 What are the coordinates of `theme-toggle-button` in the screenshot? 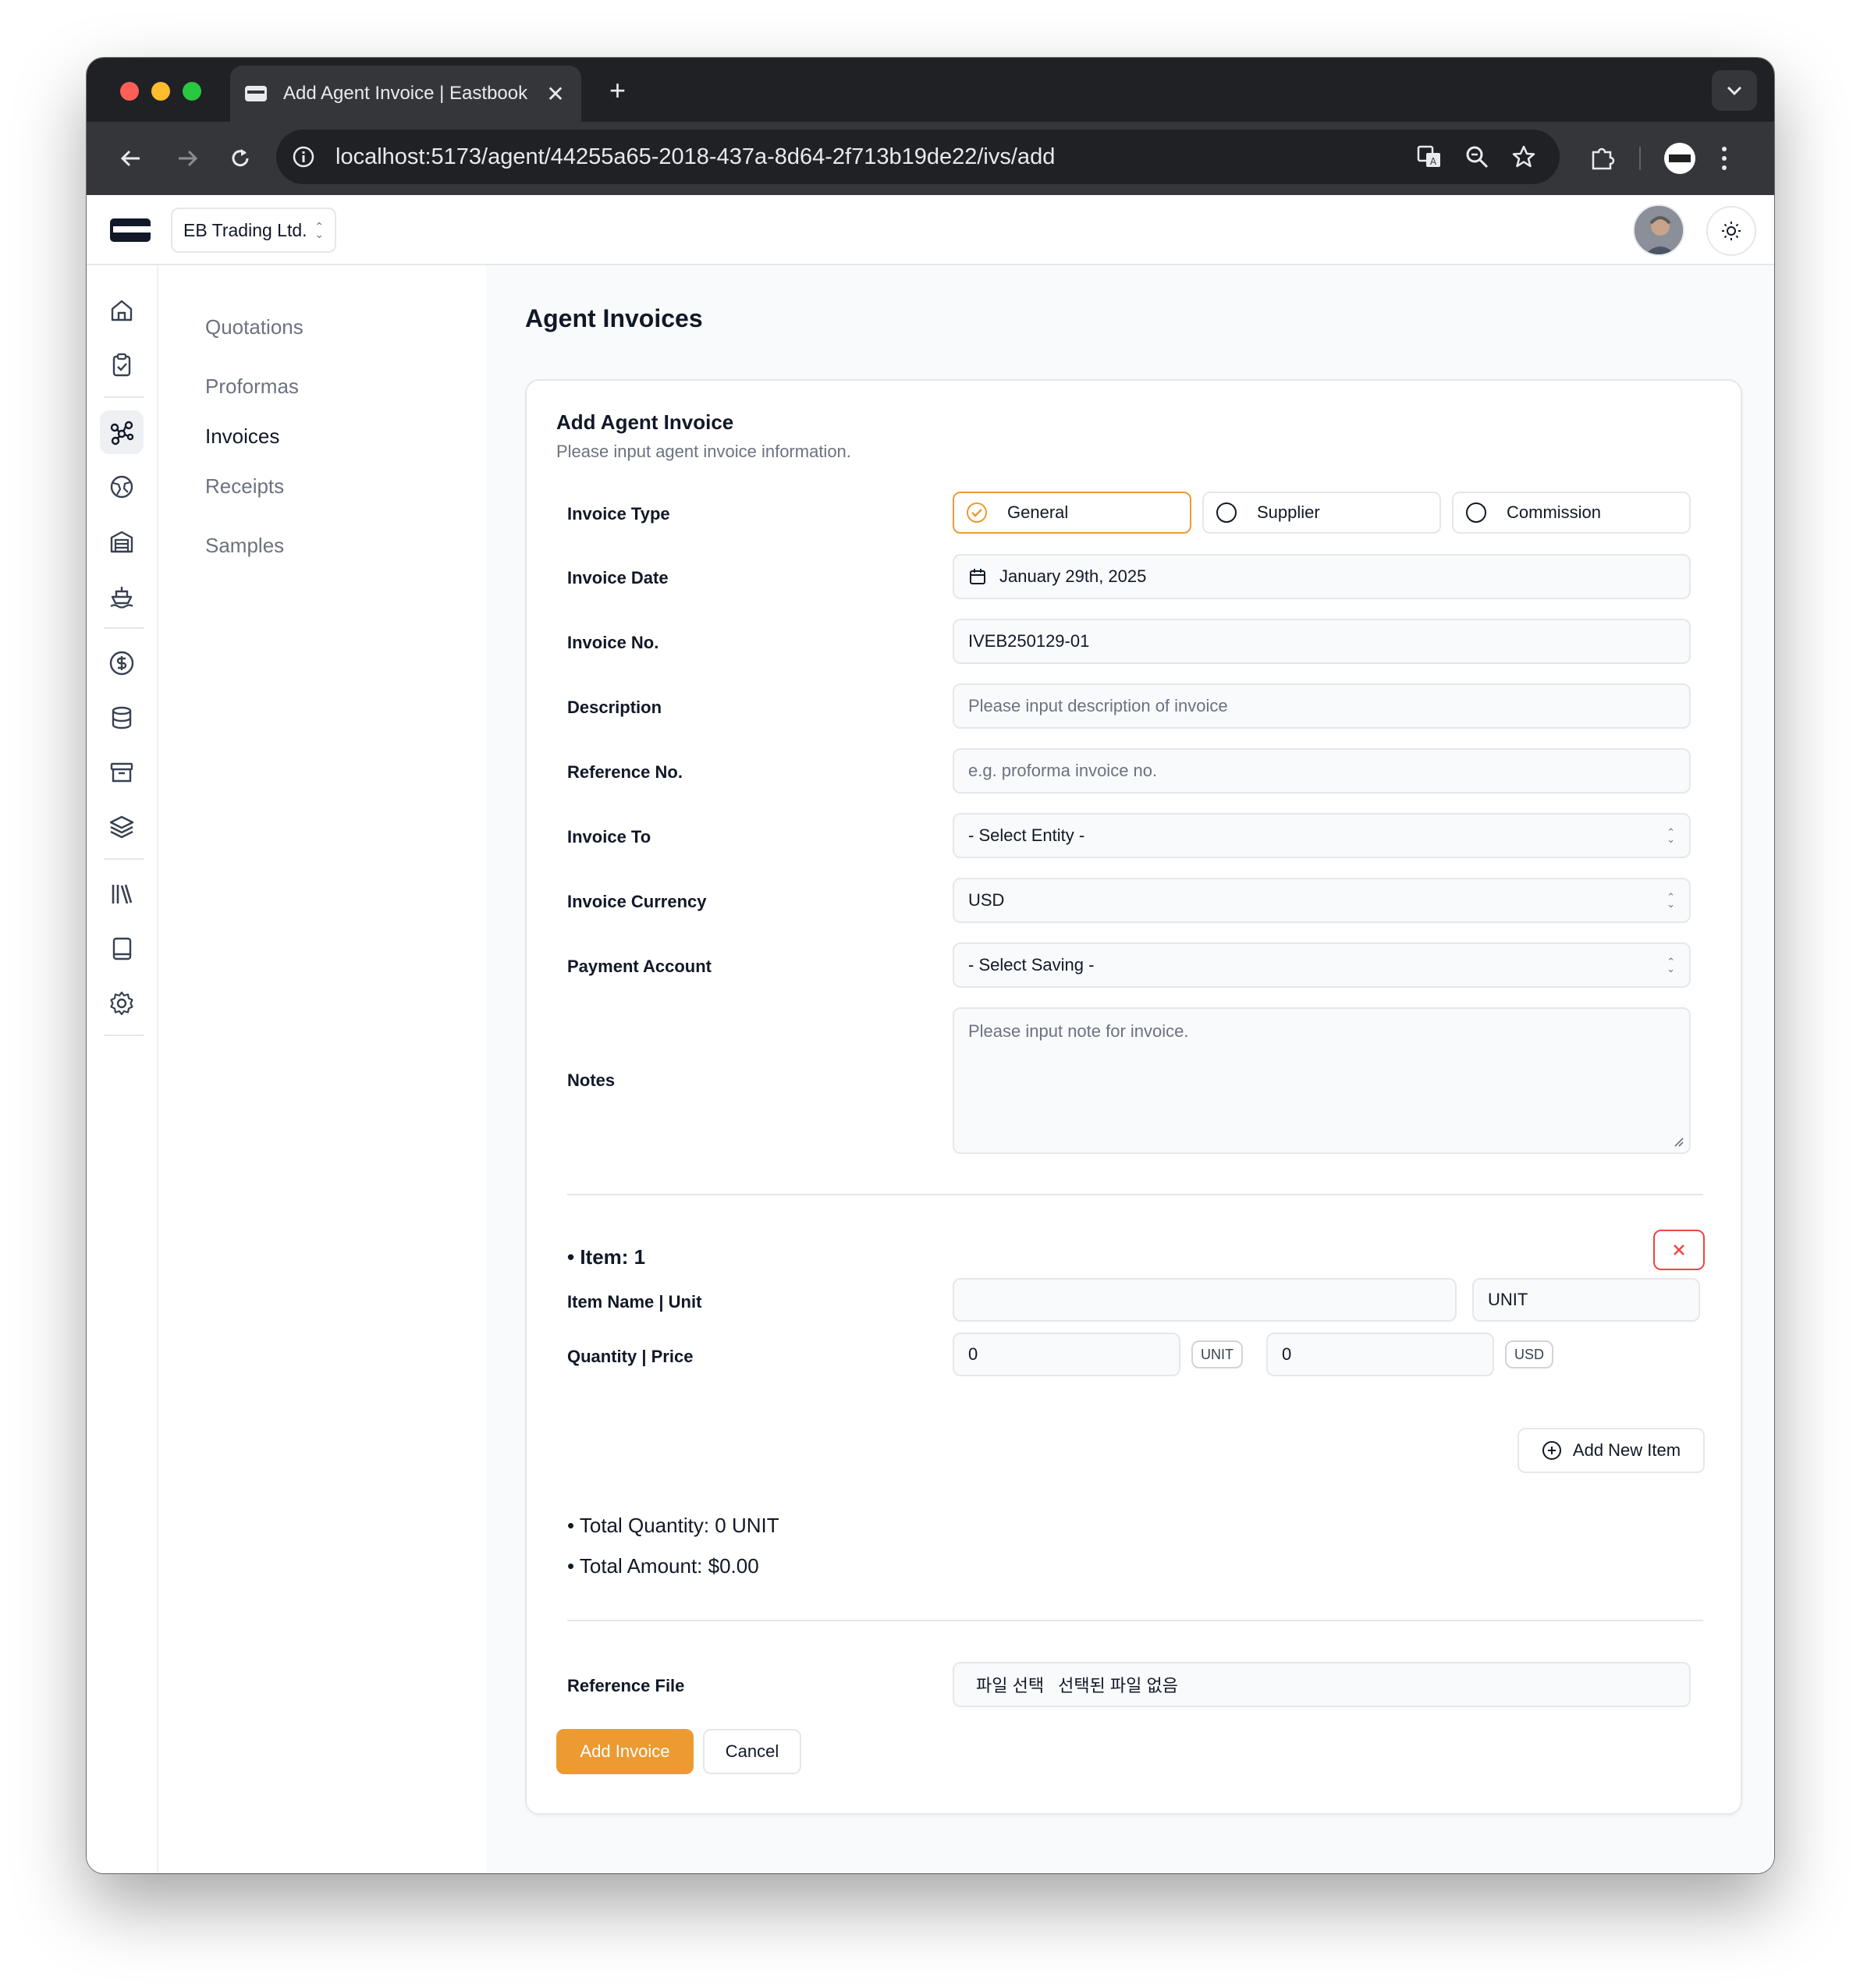 It's located at (1731, 231).